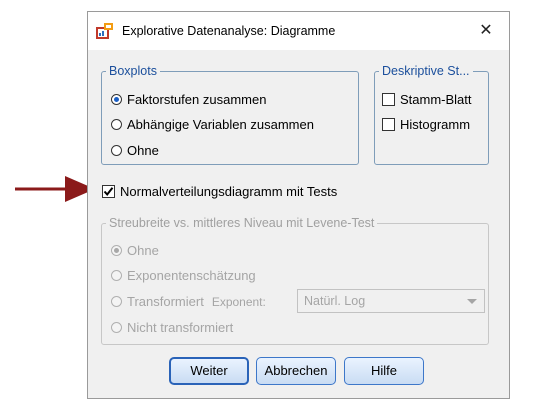 The height and width of the screenshot is (414, 534). What do you see at coordinates (335, 301) in the screenshot?
I see `exponent-value: Natürl. Log` at bounding box center [335, 301].